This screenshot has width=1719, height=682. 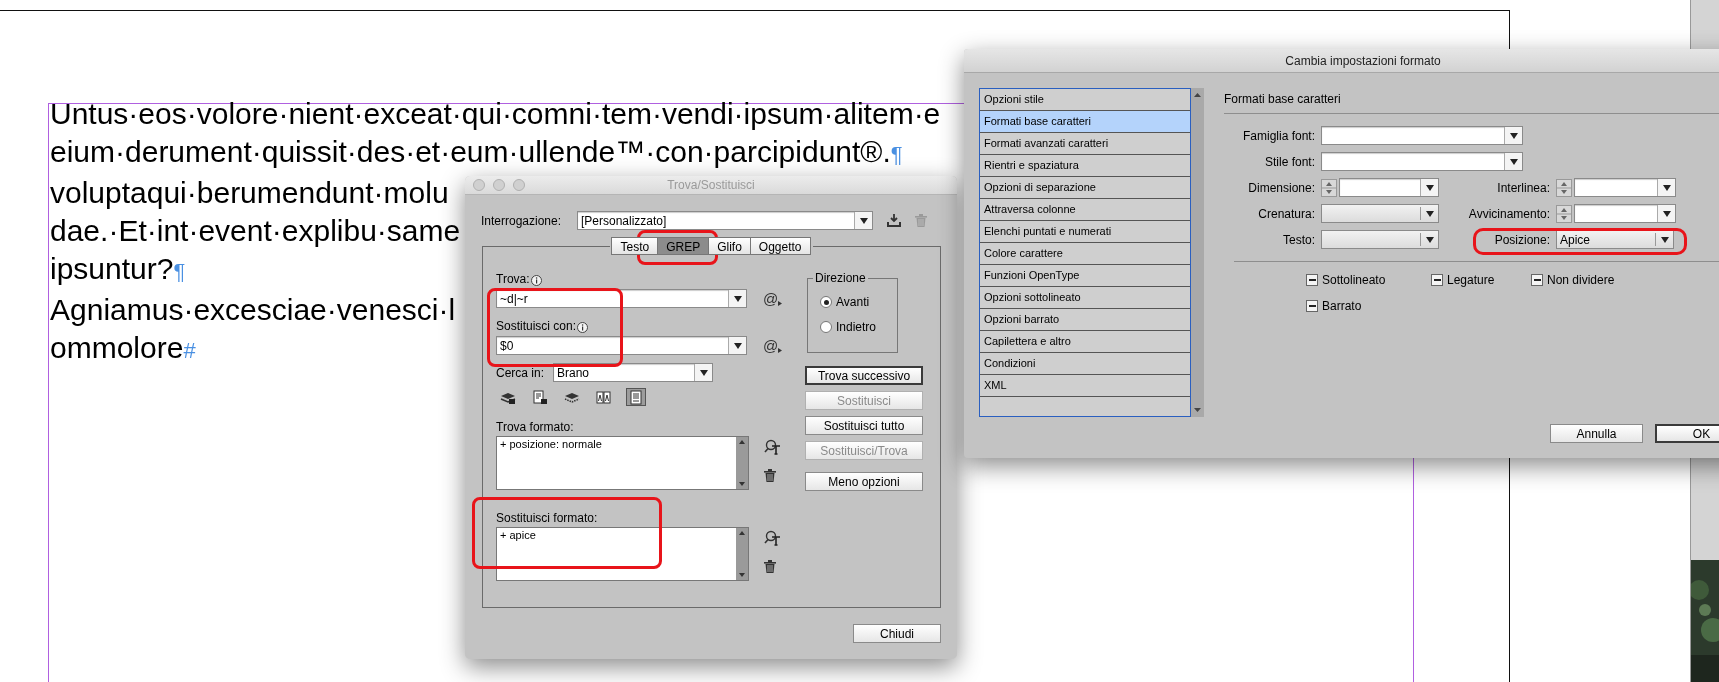 What do you see at coordinates (621, 298) in the screenshot?
I see `find-field: ~d|~r` at bounding box center [621, 298].